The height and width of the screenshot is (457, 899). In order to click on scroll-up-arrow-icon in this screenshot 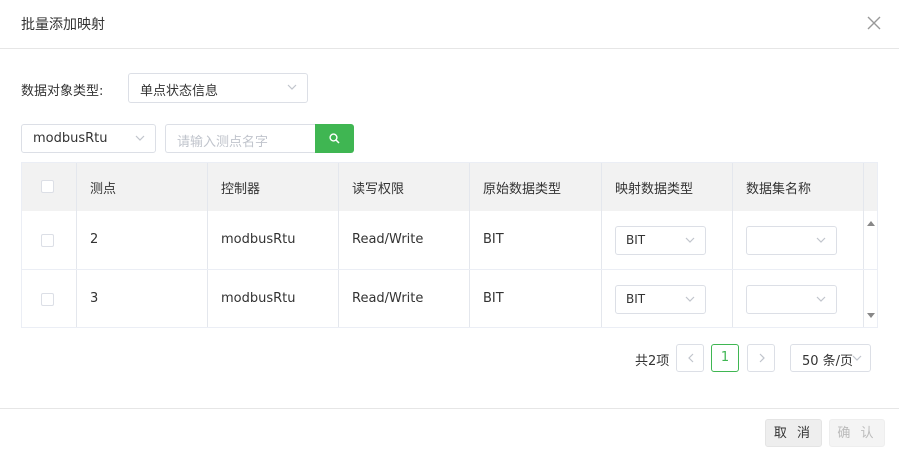, I will do `click(871, 223)`.